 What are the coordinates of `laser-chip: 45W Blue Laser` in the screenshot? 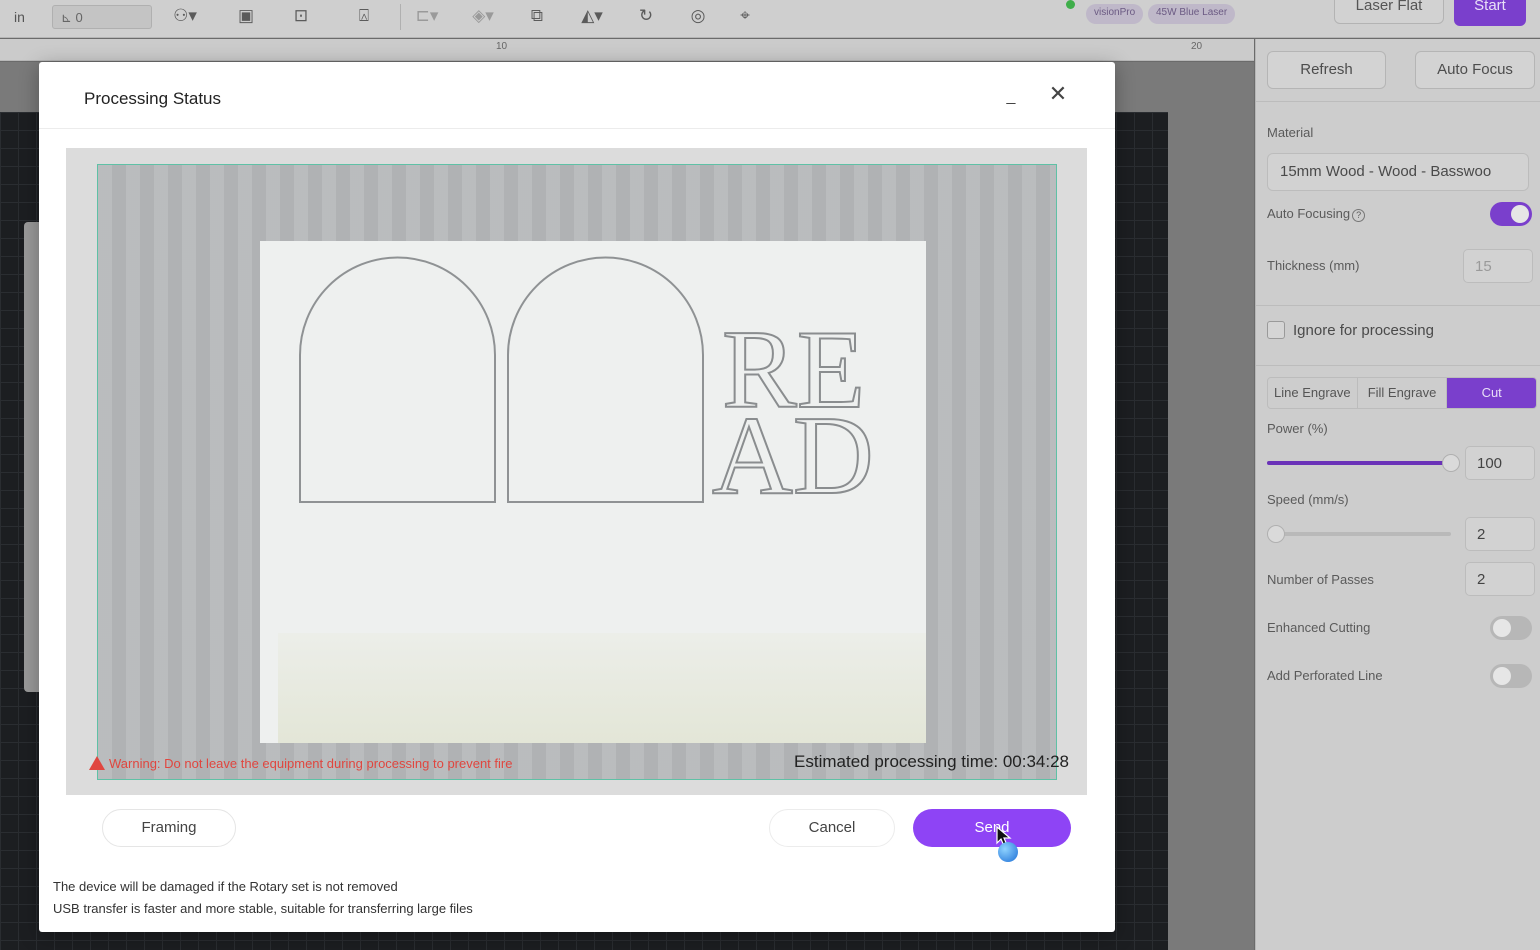 It's located at (1192, 14).